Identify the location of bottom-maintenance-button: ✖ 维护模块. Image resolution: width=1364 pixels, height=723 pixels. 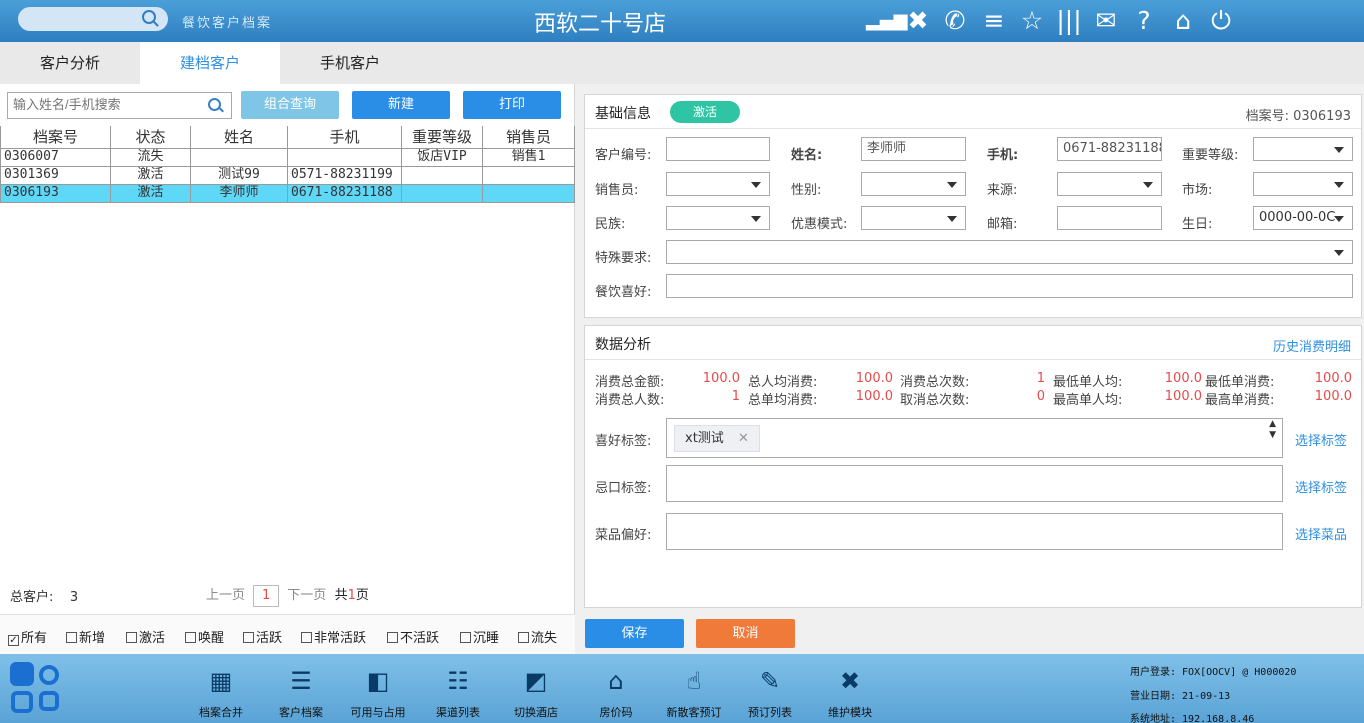
(850, 693).